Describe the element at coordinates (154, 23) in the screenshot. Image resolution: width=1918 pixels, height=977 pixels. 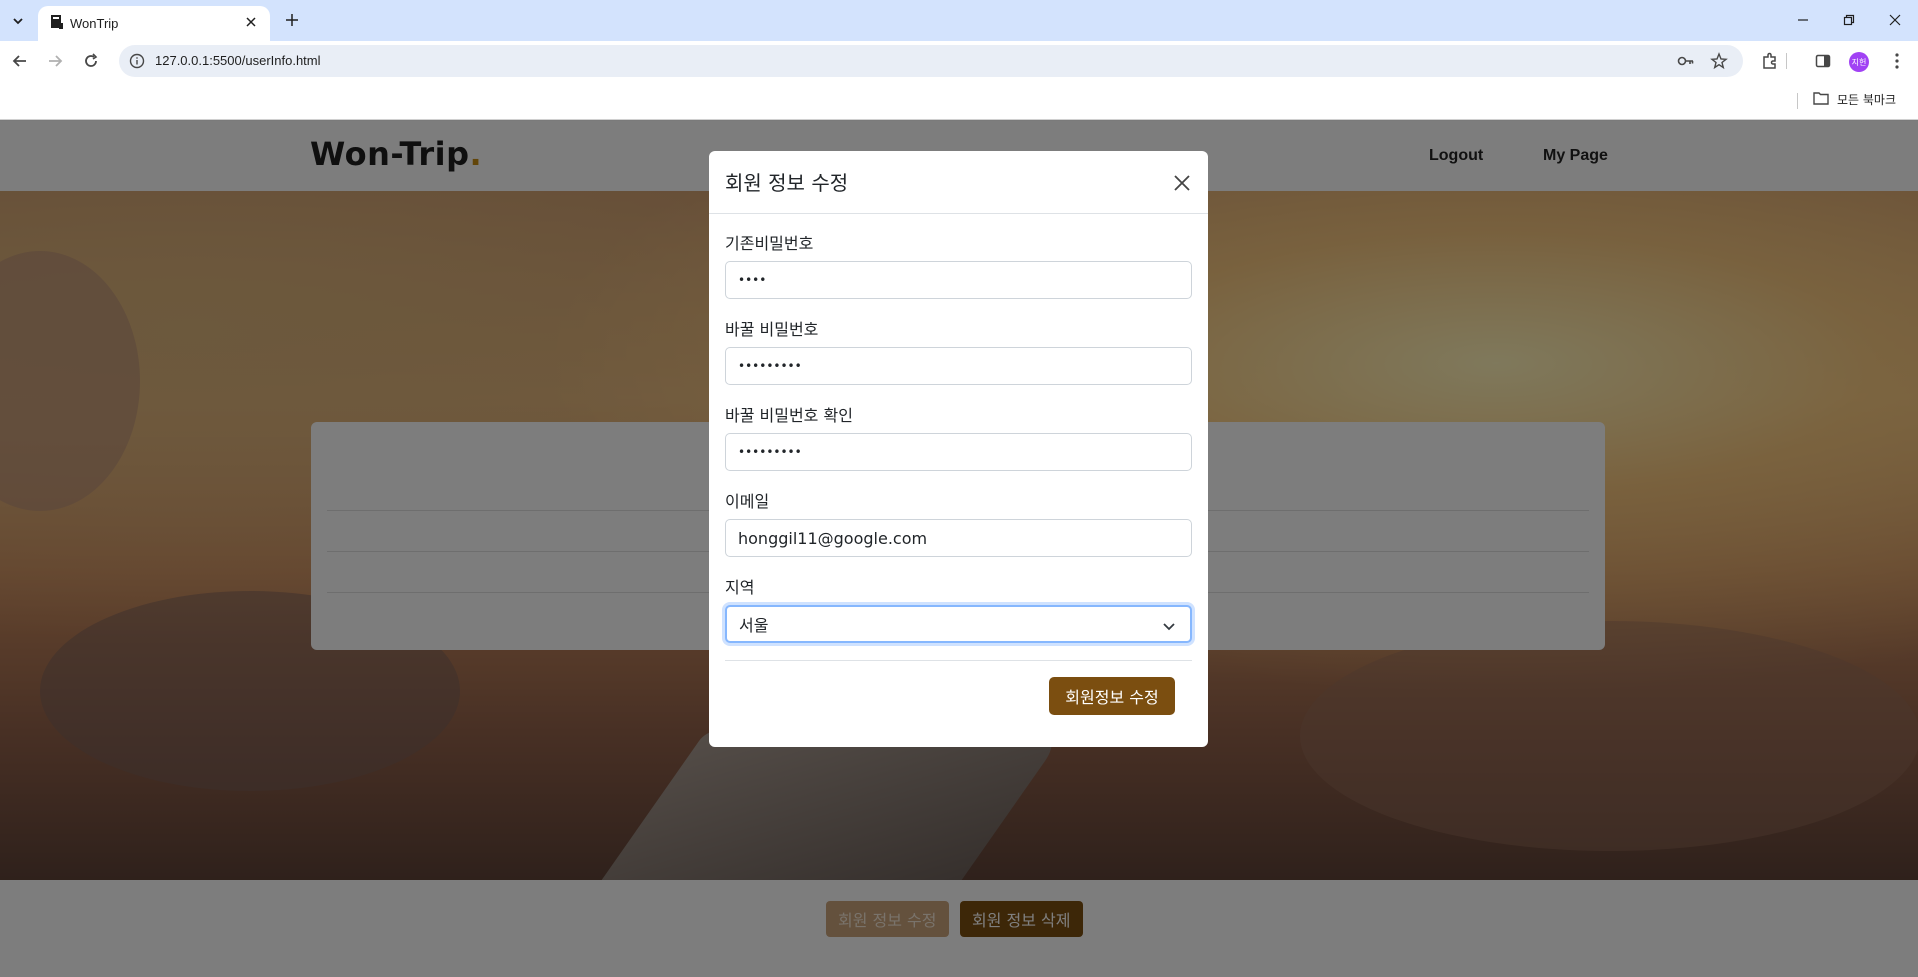
I see `browser-tab: WonTrip` at that location.